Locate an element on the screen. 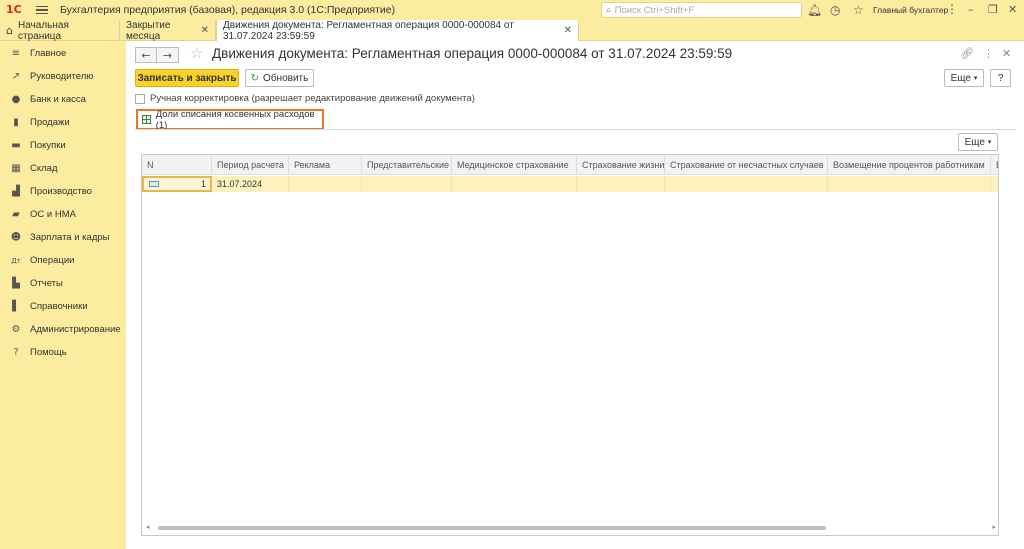 This screenshot has width=1024, height=549. sidebar-item-operations: Дт Операции is located at coordinates (63, 260).